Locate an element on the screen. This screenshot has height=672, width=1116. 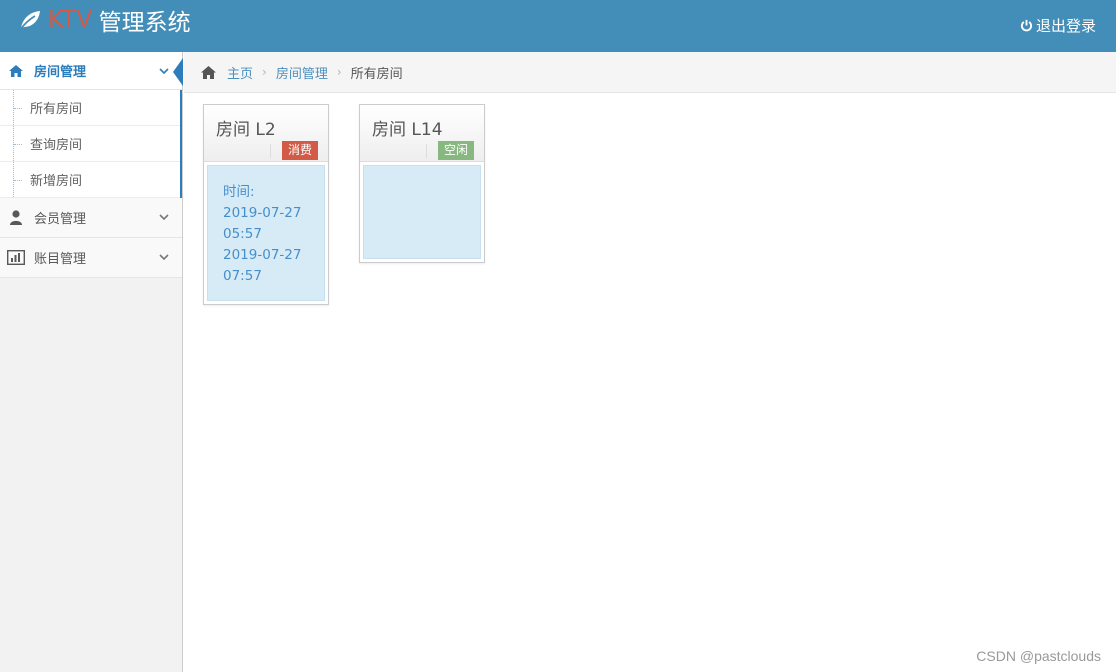
room-title: 房间 L14 is located at coordinates (407, 130).